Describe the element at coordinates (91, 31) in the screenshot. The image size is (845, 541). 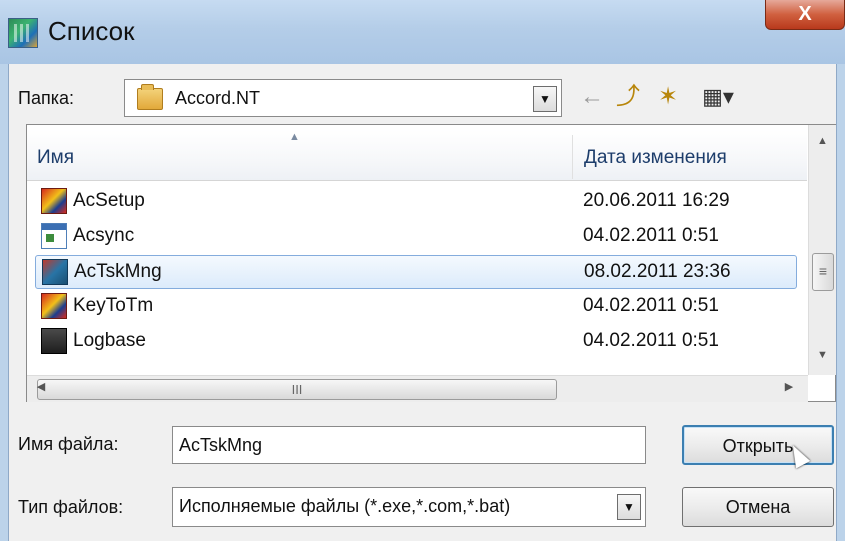
I see `window-title: Список` at that location.